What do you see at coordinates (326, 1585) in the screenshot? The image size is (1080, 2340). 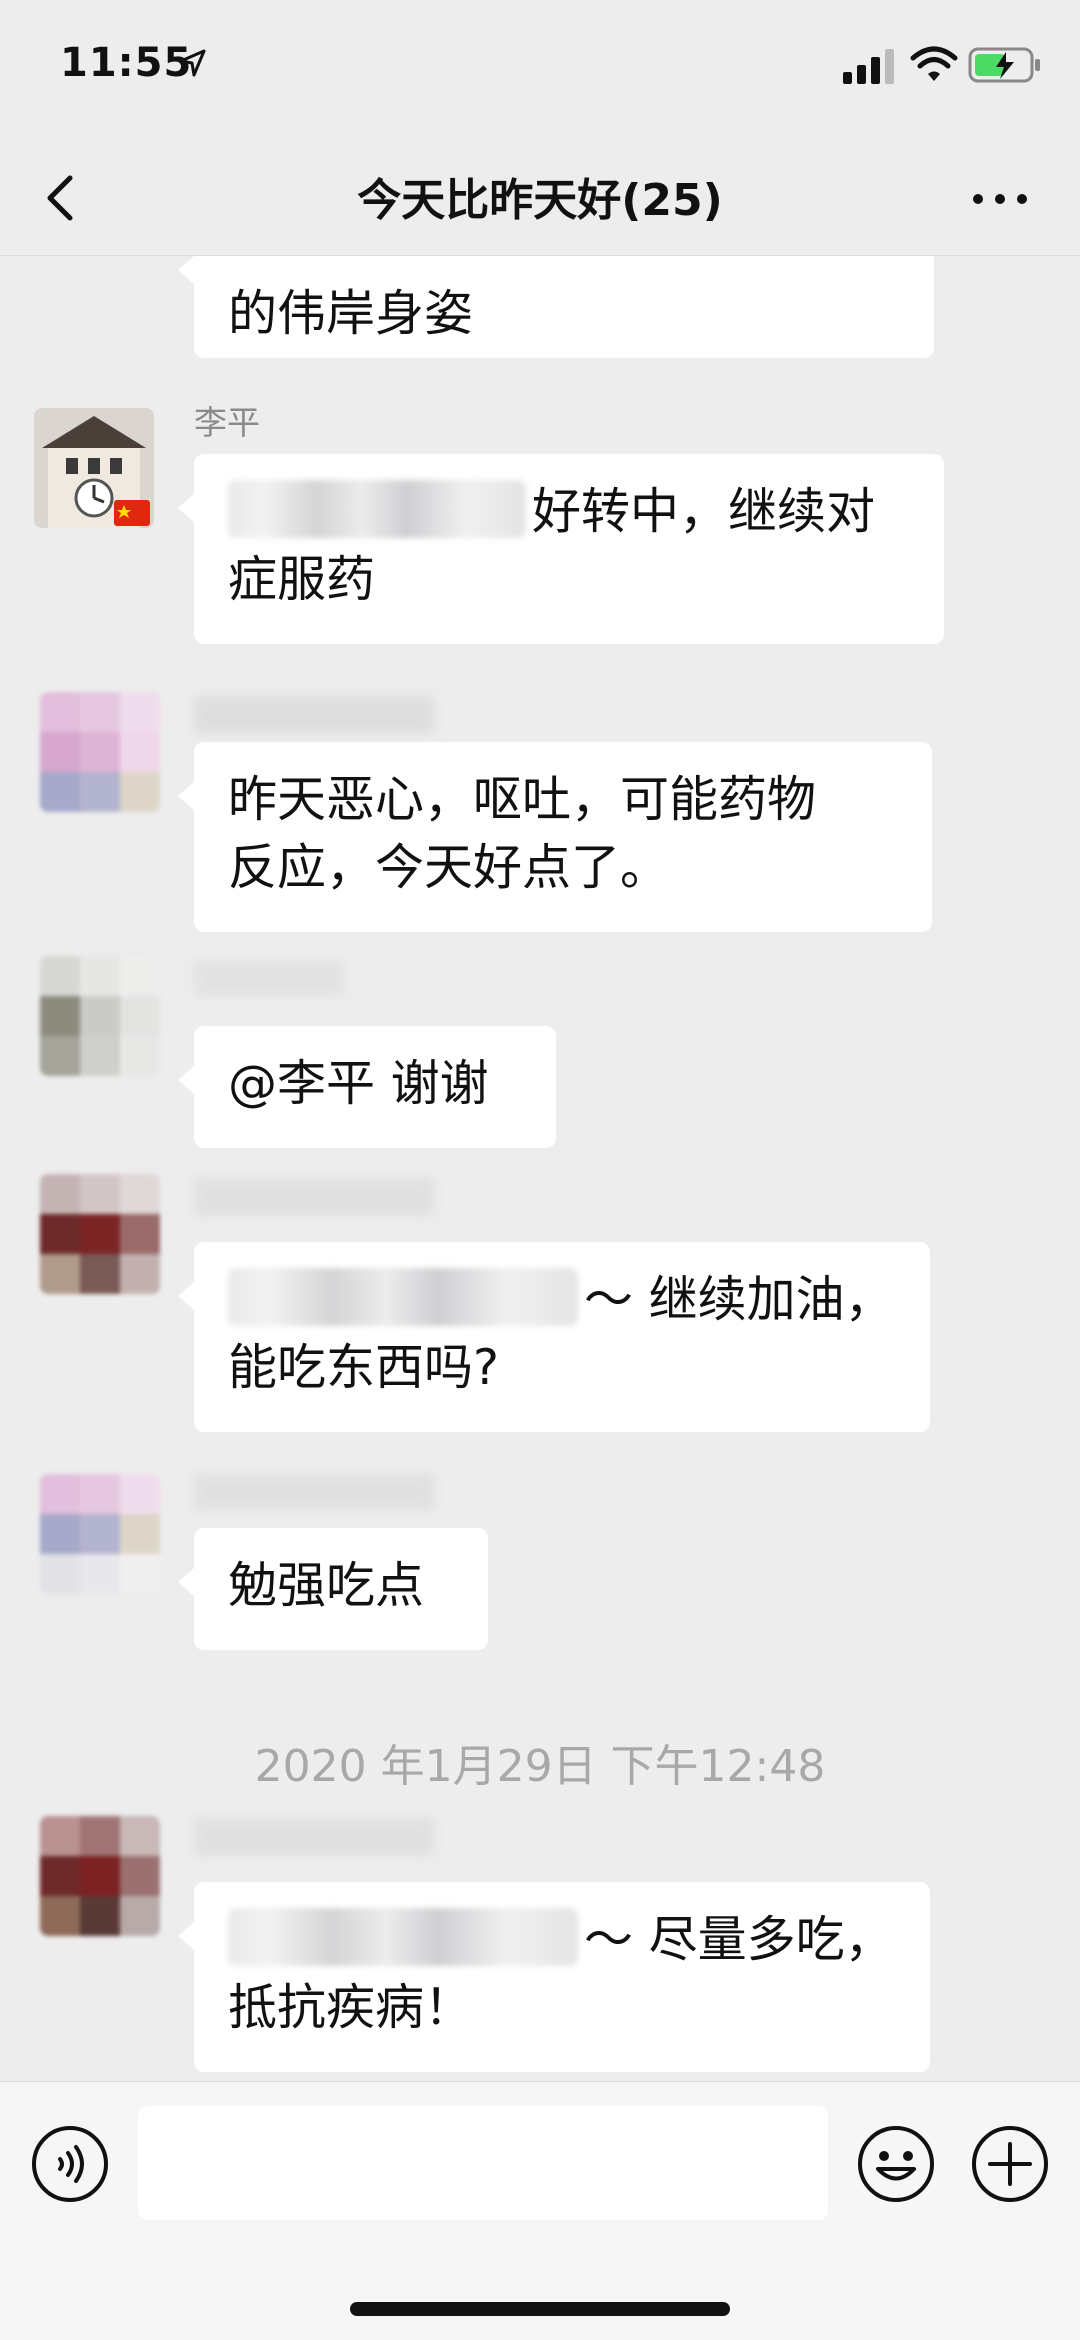 I see `message-text: 勉强吃点` at bounding box center [326, 1585].